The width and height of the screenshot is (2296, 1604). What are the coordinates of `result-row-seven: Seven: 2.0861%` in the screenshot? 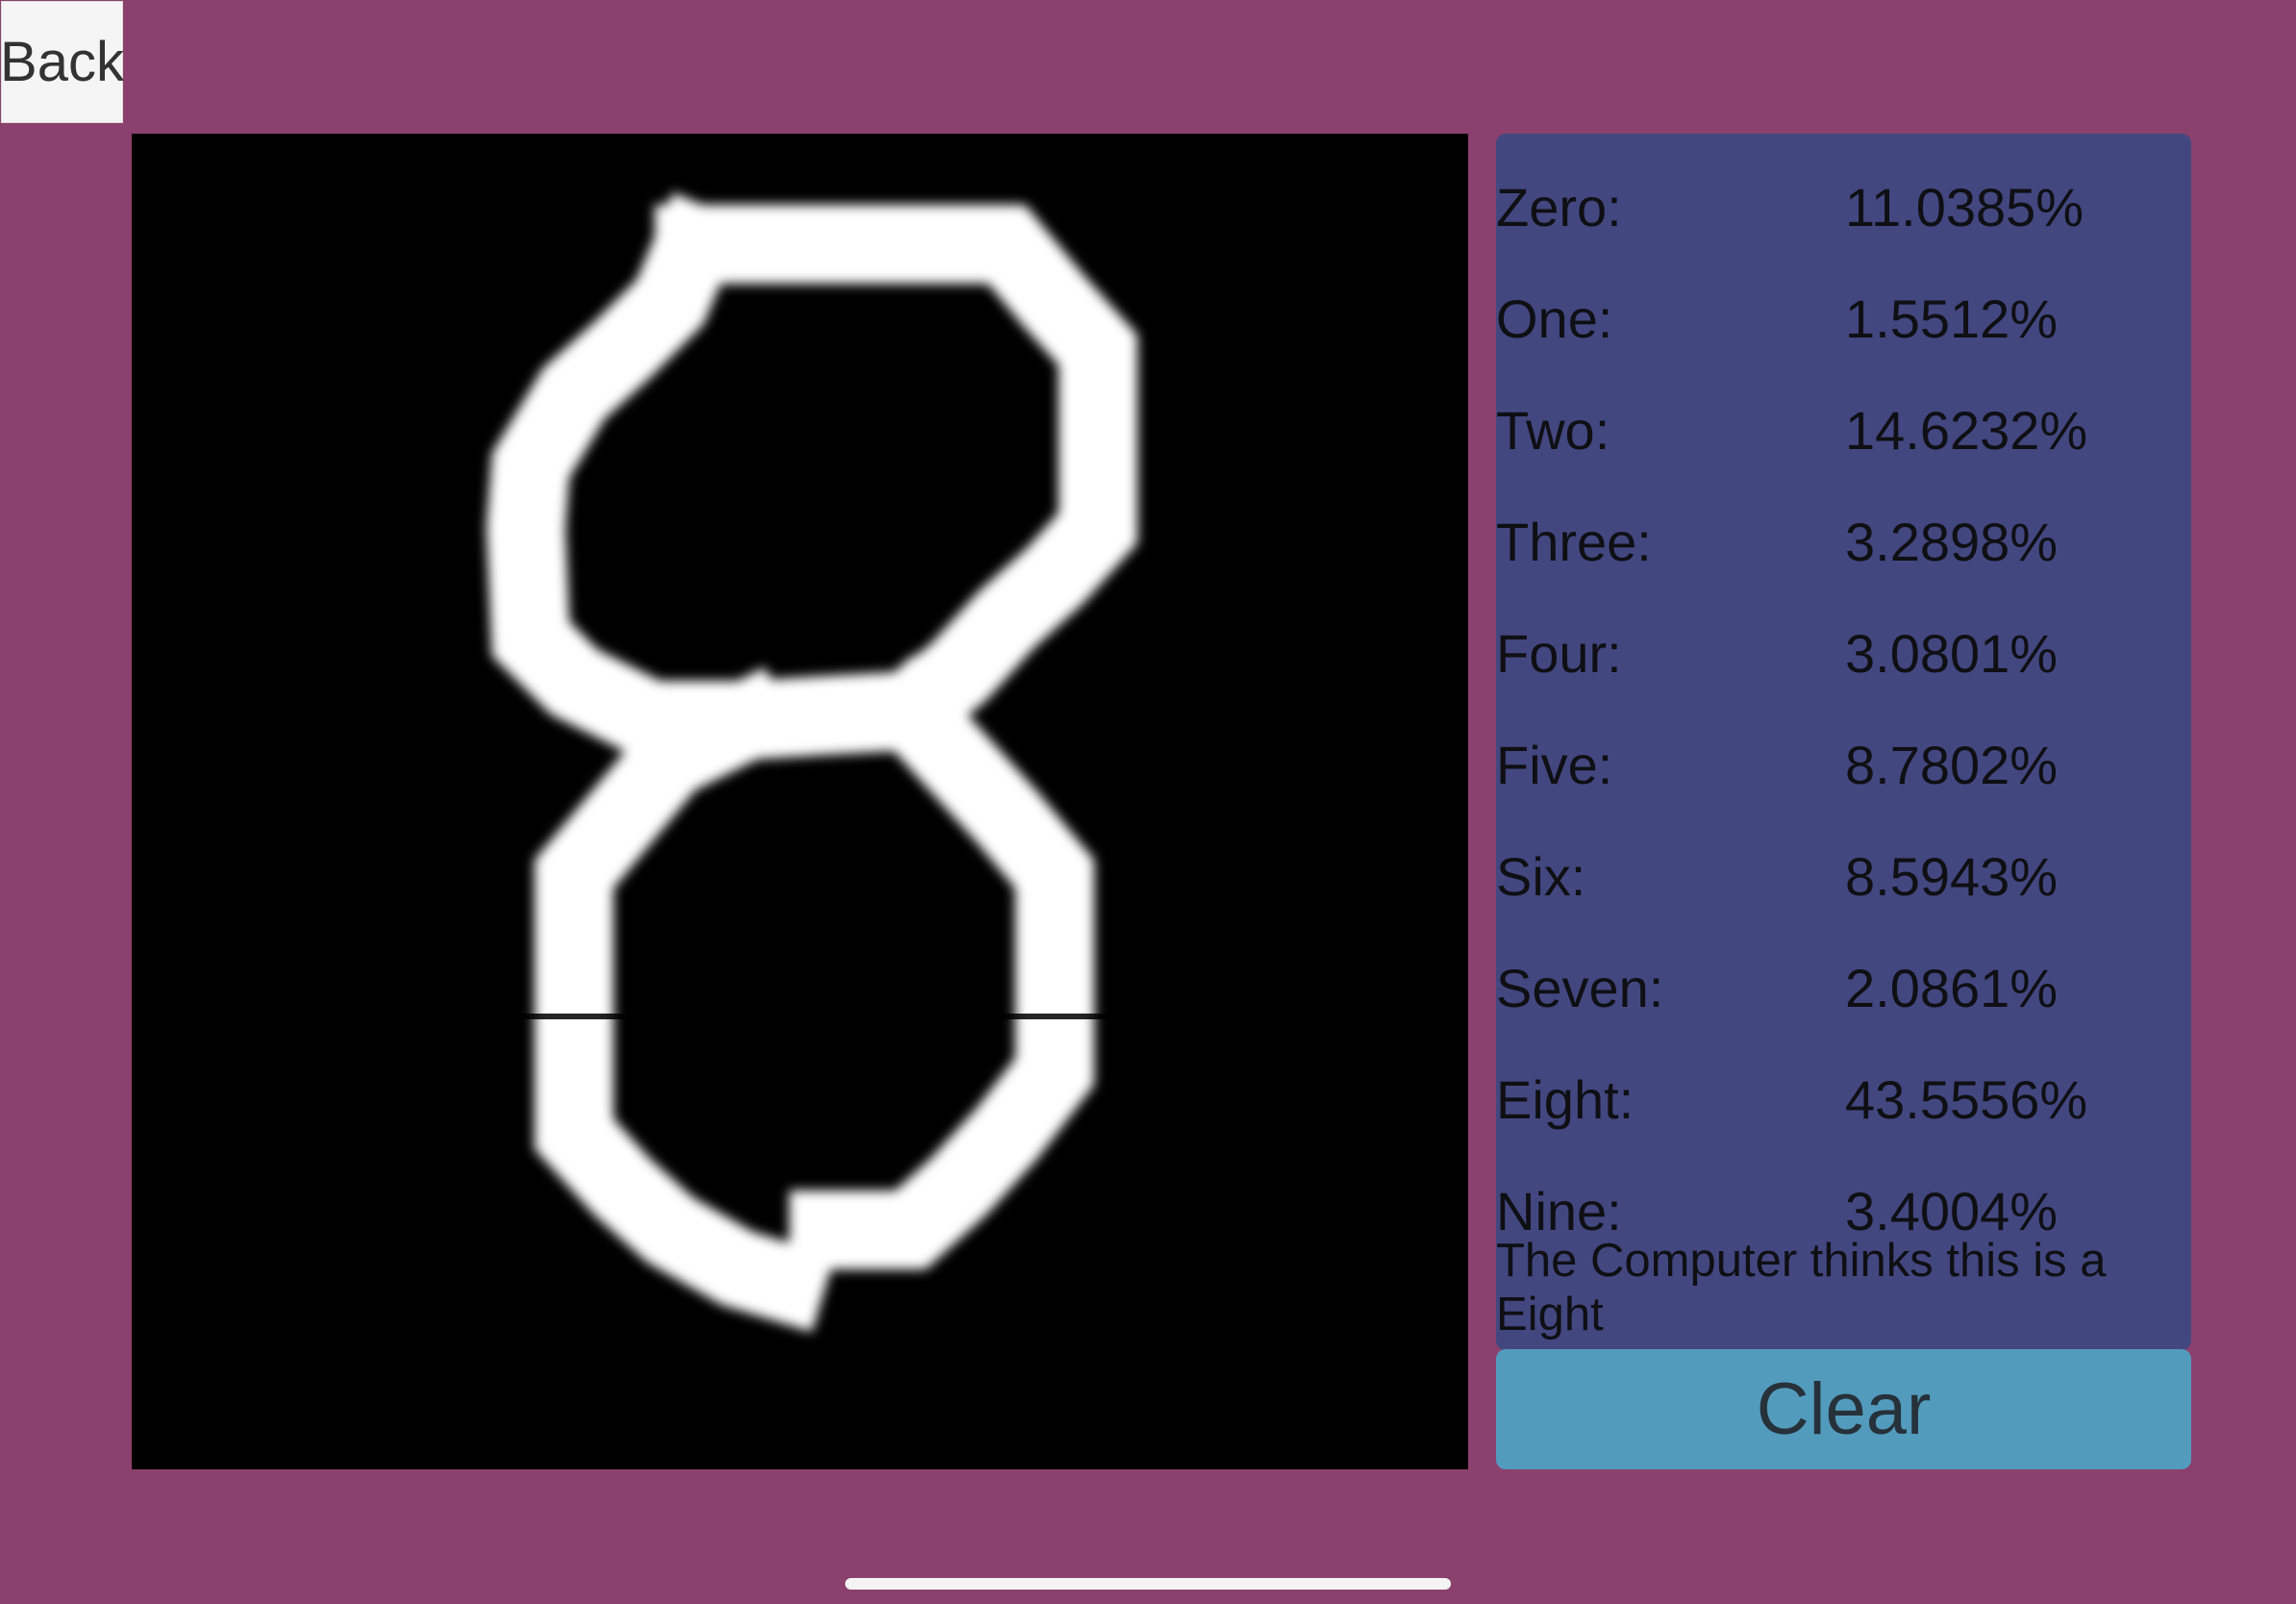 It's located at (1843, 969).